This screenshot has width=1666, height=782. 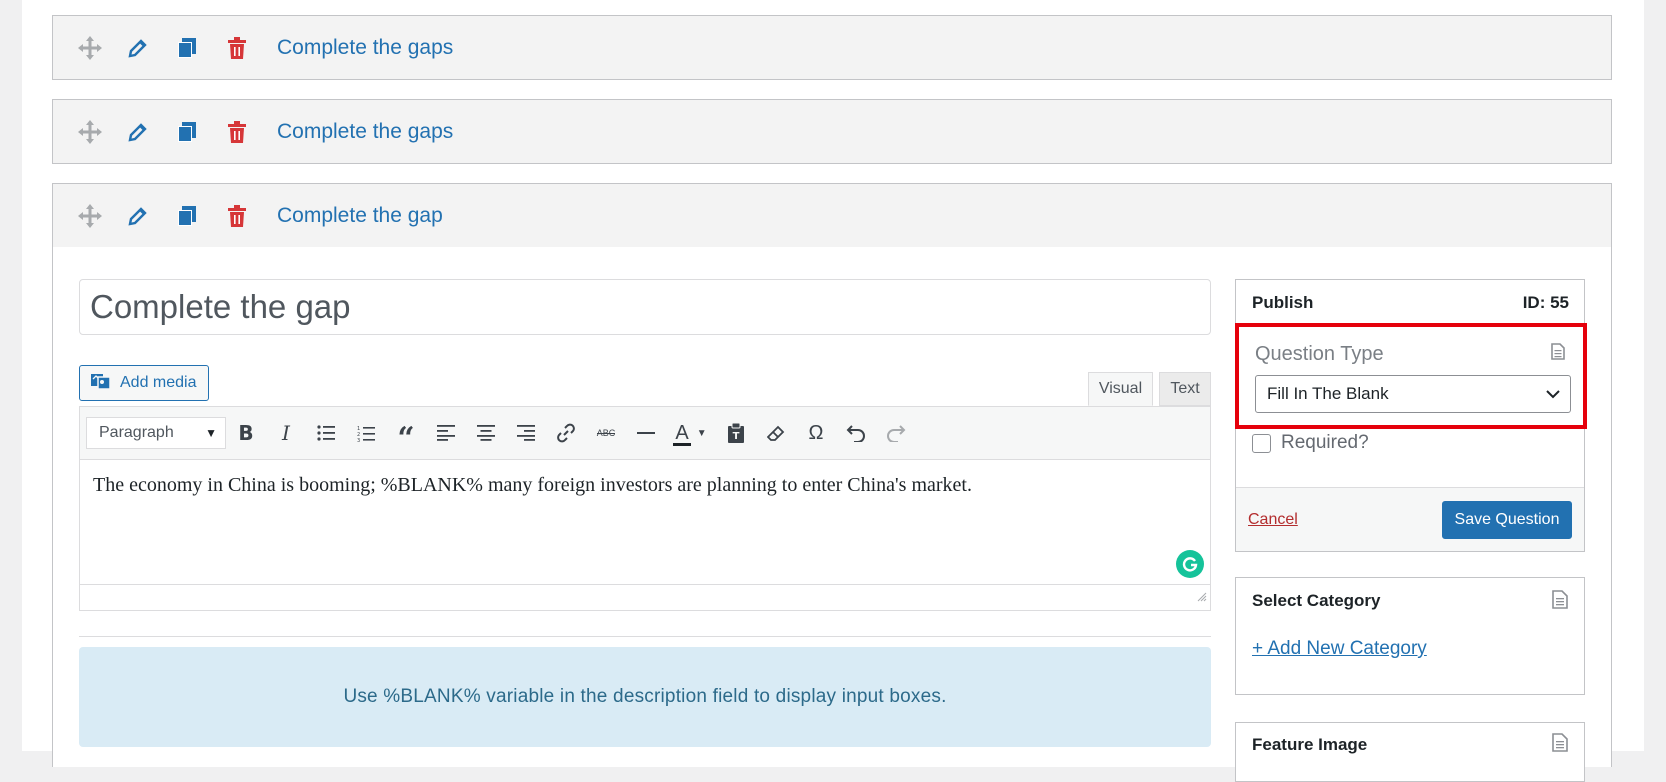 What do you see at coordinates (1410, 636) in the screenshot?
I see `category-panel: Select Category + Add New Category` at bounding box center [1410, 636].